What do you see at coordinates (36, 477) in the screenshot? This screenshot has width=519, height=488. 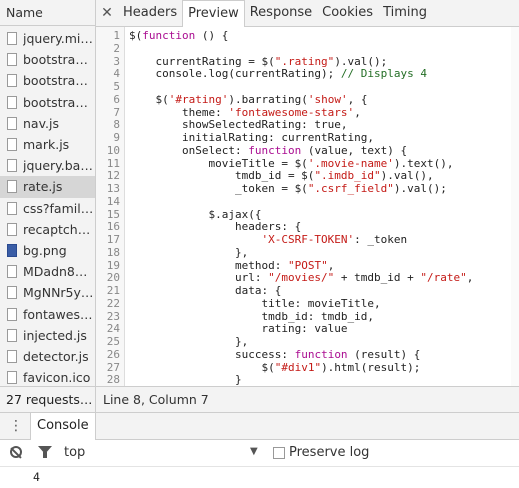 I see `console-output-line: 4` at bounding box center [36, 477].